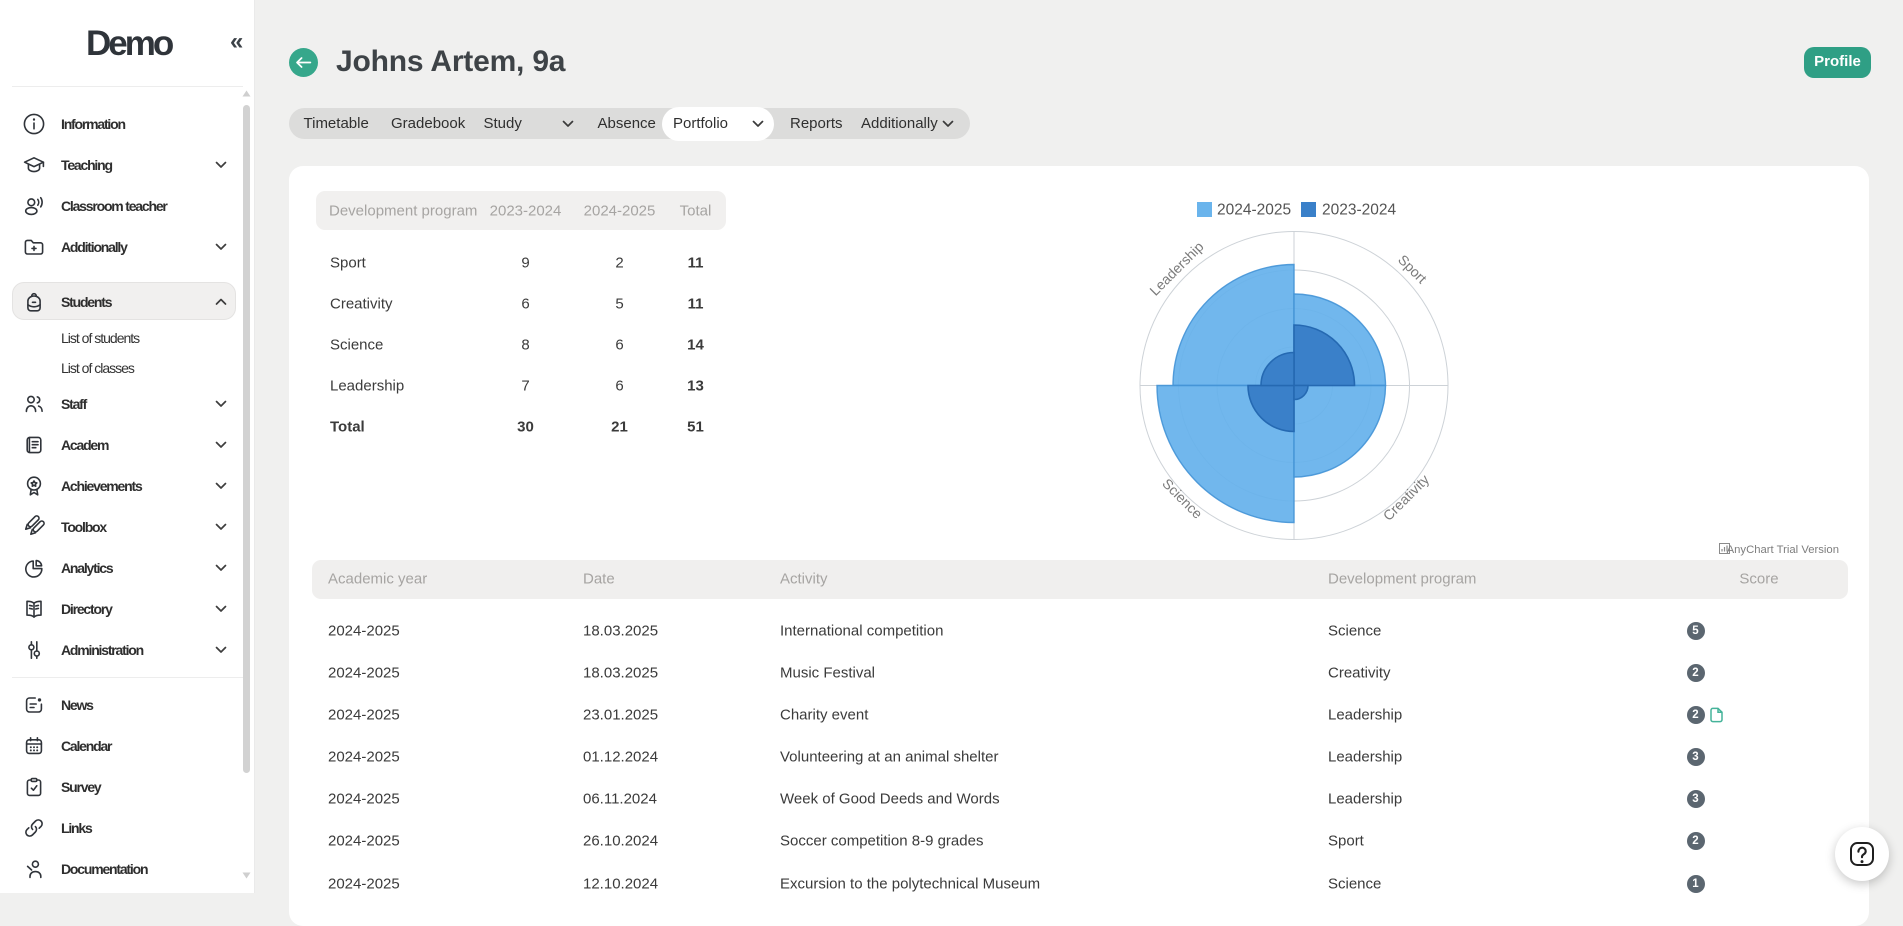 Image resolution: width=1903 pixels, height=926 pixels. What do you see at coordinates (1176, 268) in the screenshot?
I see `svg-text: Leadership` at bounding box center [1176, 268].